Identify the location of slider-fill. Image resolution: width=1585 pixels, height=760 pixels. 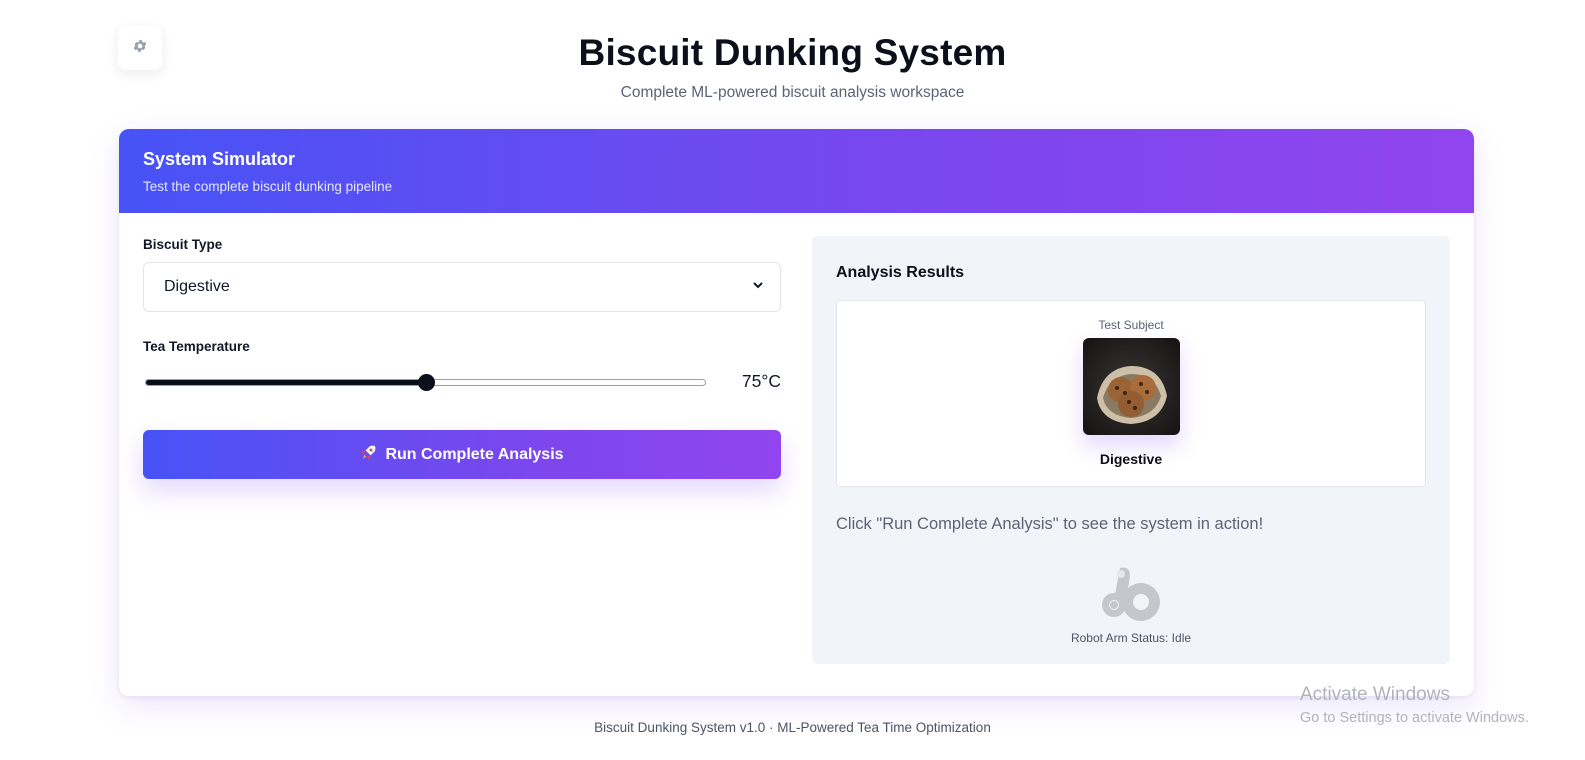
(286, 382).